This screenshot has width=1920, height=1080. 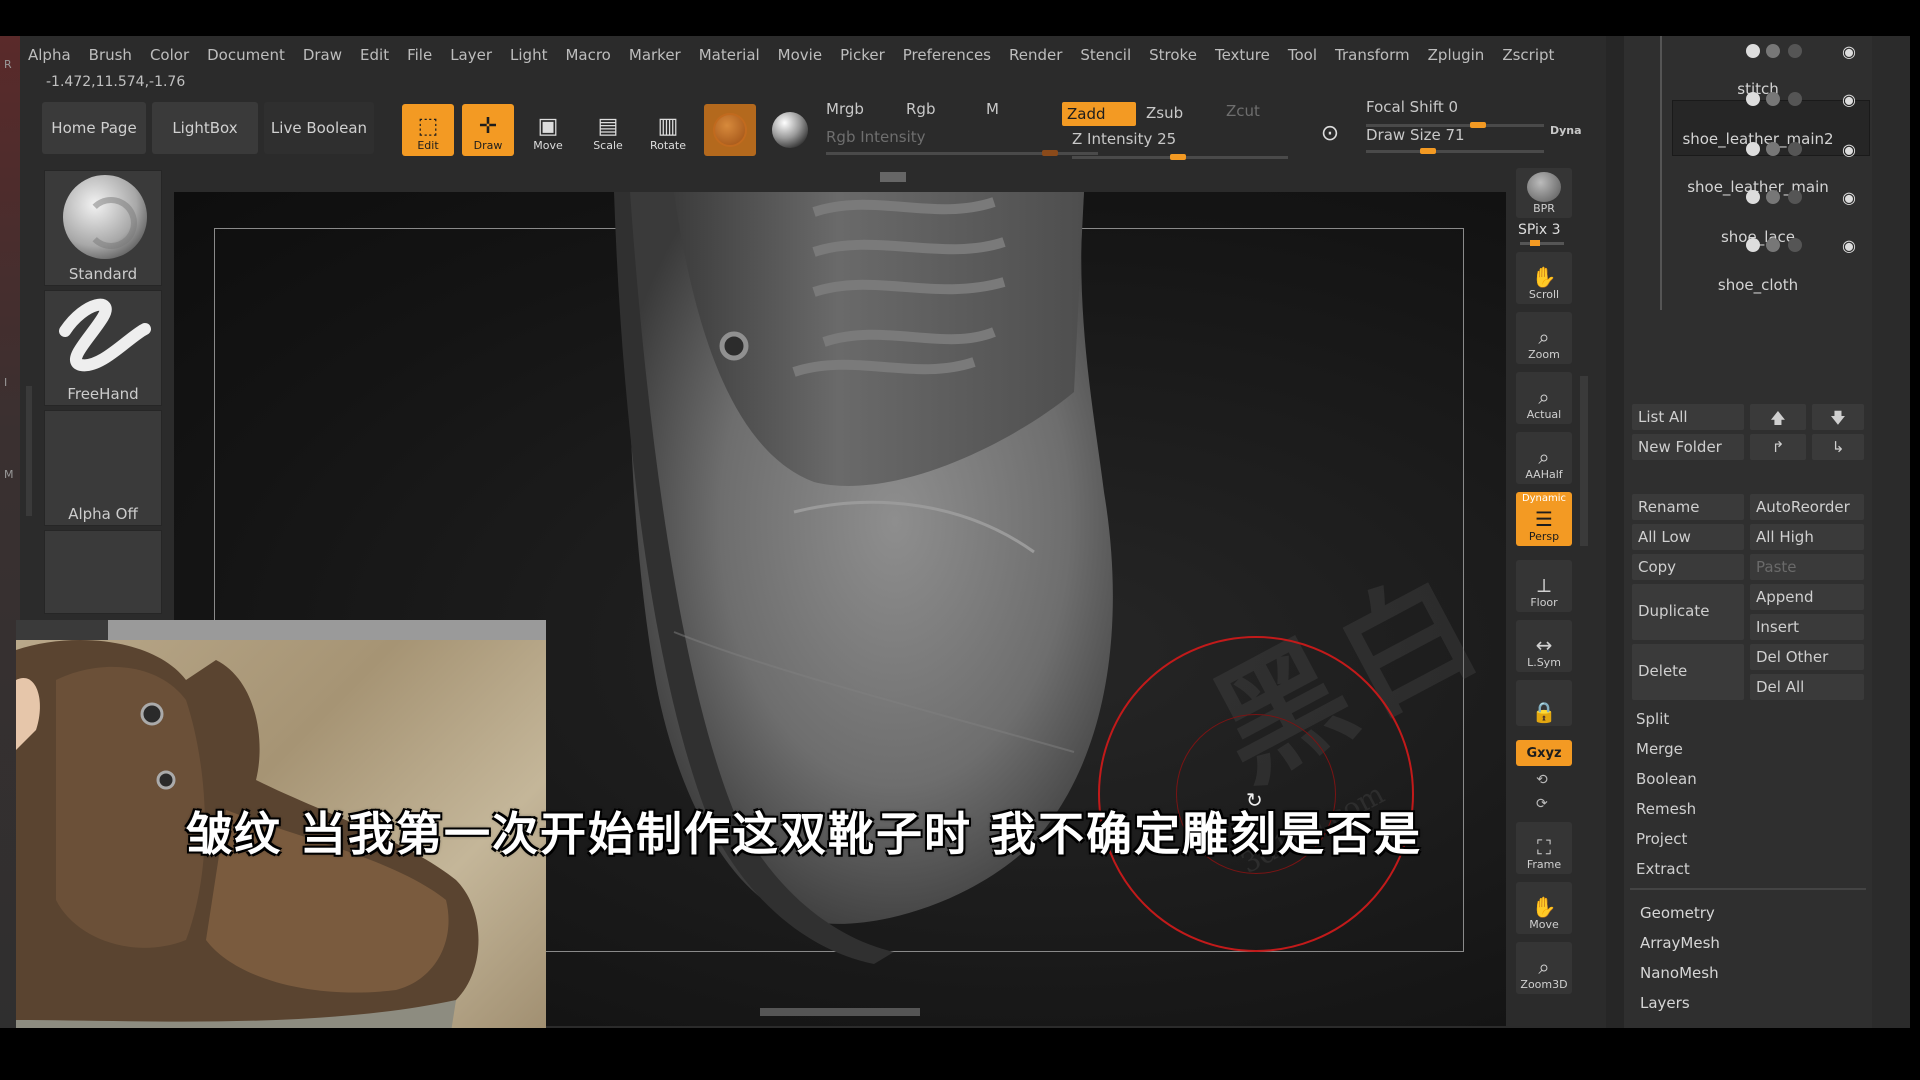 I want to click on bottom-shelf-handle, so click(x=840, y=1012).